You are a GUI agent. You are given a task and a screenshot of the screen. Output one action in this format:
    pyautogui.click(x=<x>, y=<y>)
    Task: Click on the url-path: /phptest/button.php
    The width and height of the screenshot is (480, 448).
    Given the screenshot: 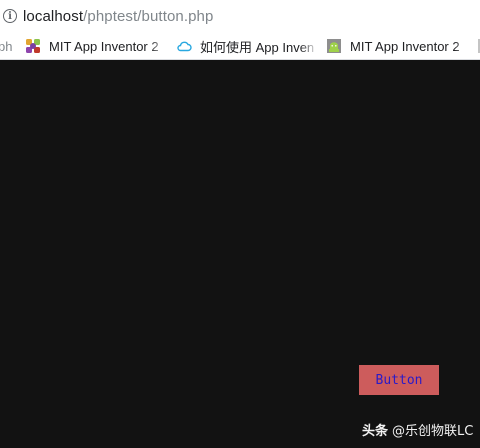 What is the action you would take?
    pyautogui.click(x=148, y=16)
    